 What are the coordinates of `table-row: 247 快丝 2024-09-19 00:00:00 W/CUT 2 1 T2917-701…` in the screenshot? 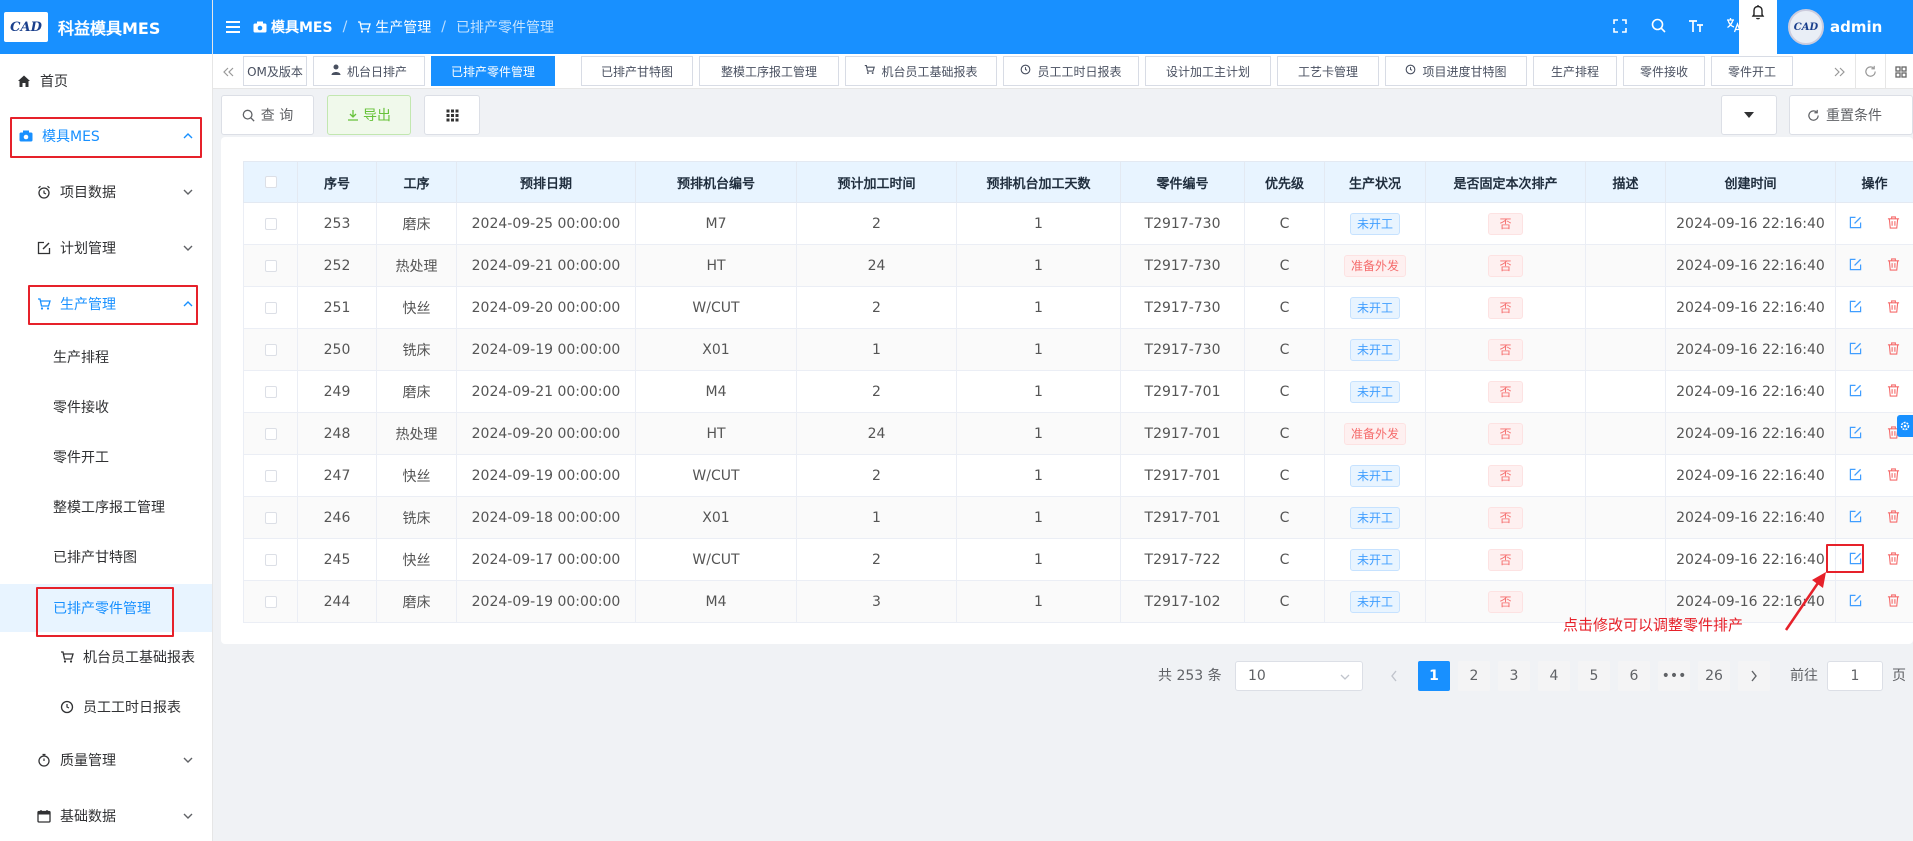 It's located at (1078, 475).